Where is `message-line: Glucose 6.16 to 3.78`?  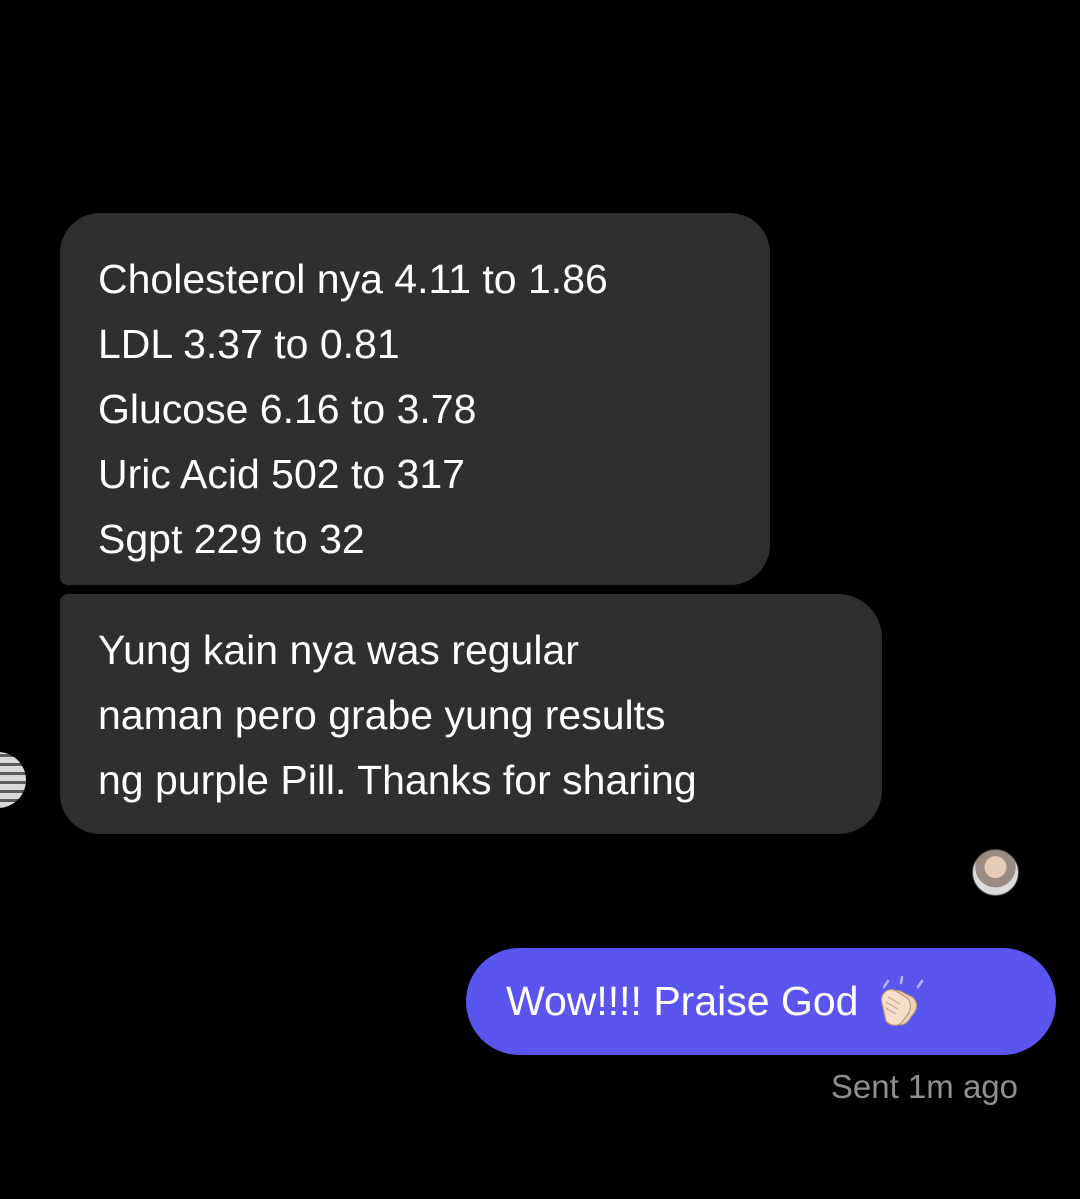 message-line: Glucose 6.16 to 3.78 is located at coordinates (287, 409).